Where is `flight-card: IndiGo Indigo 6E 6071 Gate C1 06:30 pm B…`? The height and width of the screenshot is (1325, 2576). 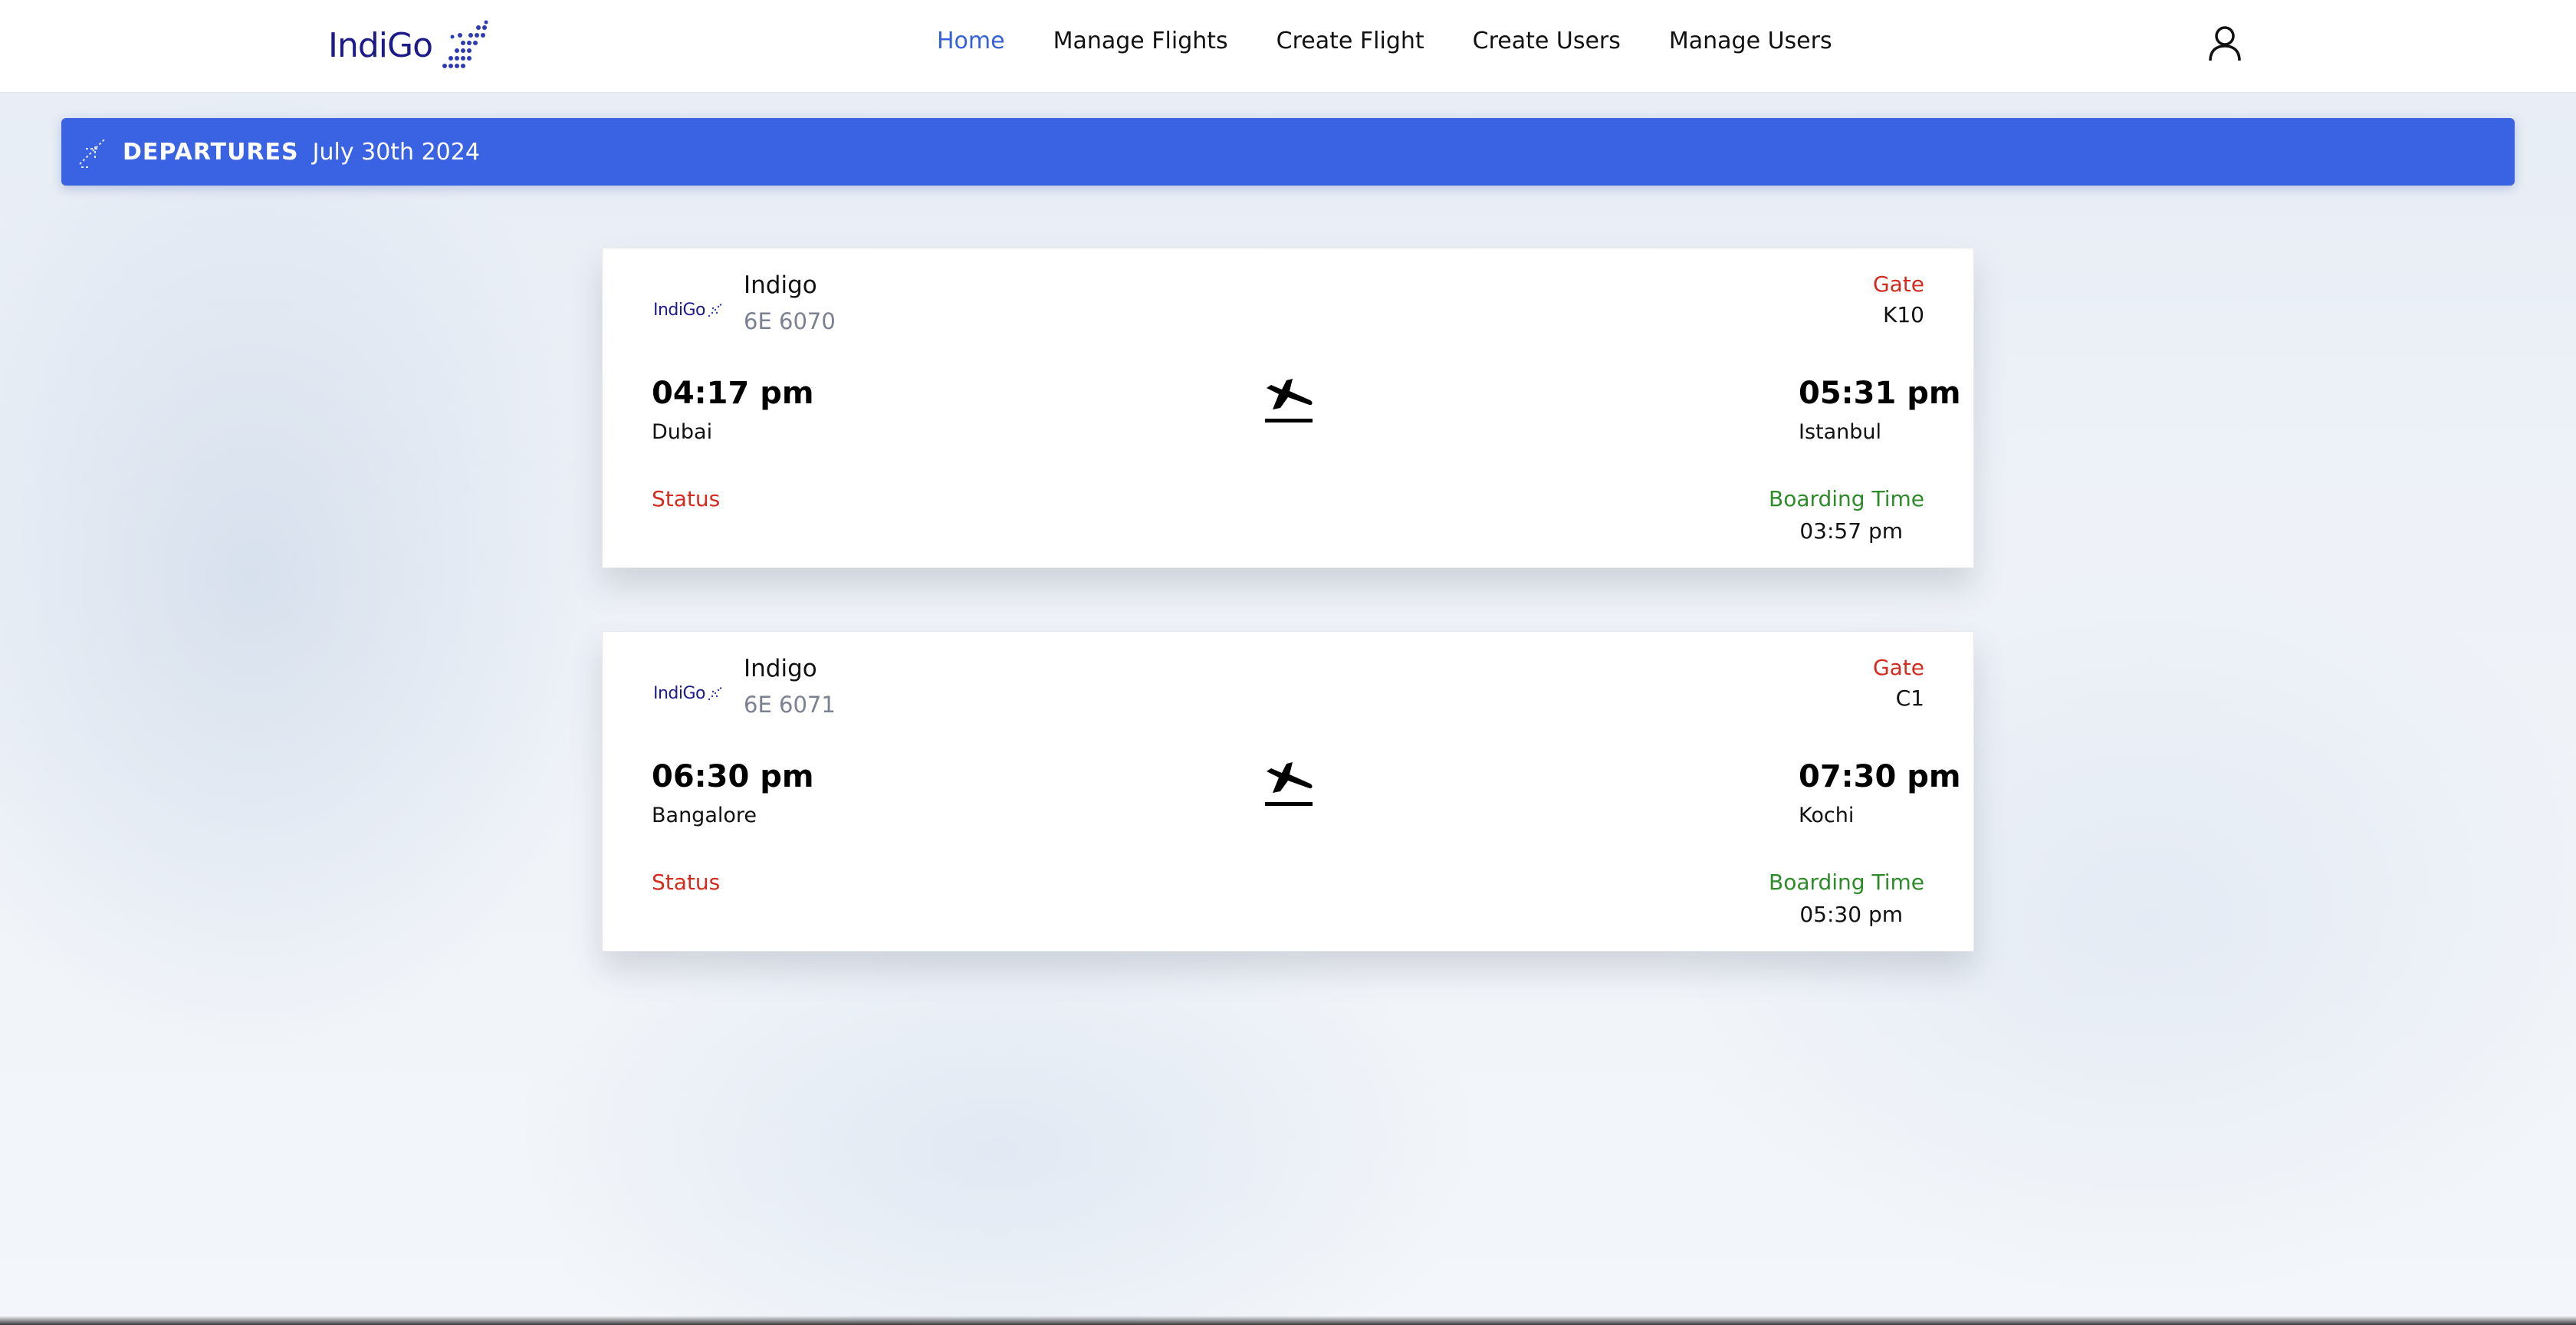 flight-card: IndiGo Indigo 6E 6071 Gate C1 06:30 pm B… is located at coordinates (1288, 791).